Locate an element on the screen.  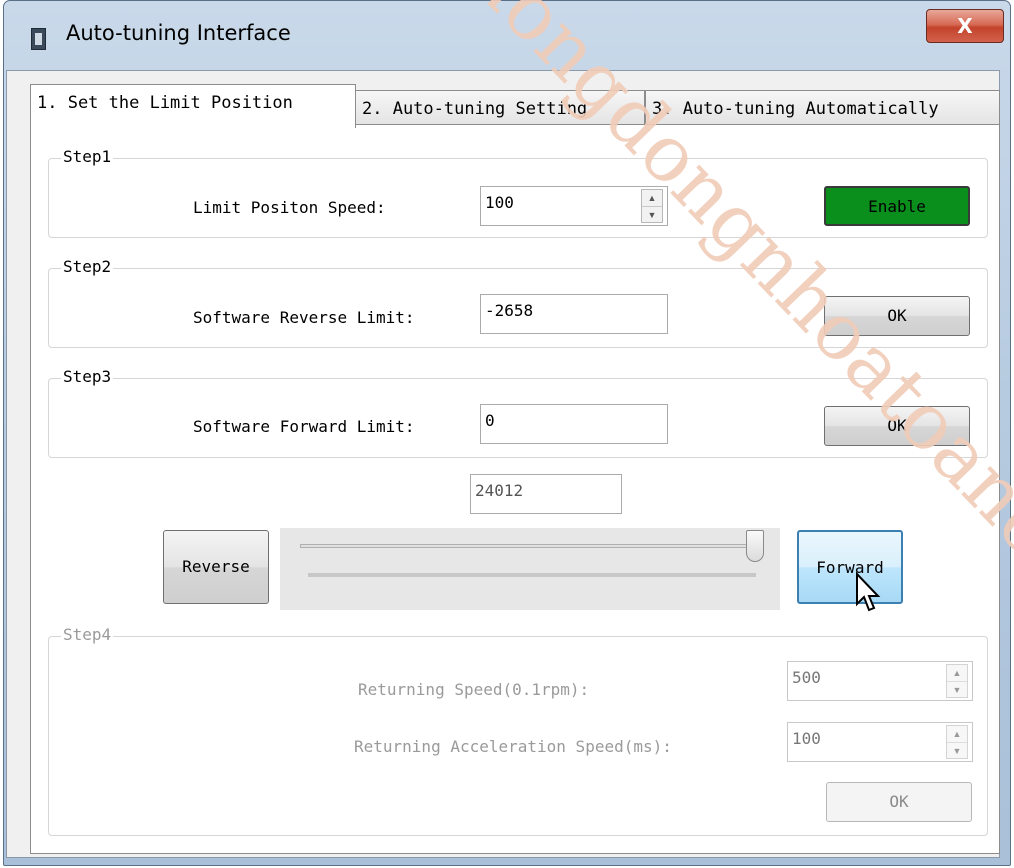
returning-speed-spinner: ▲ ▼ is located at coordinates (957, 681).